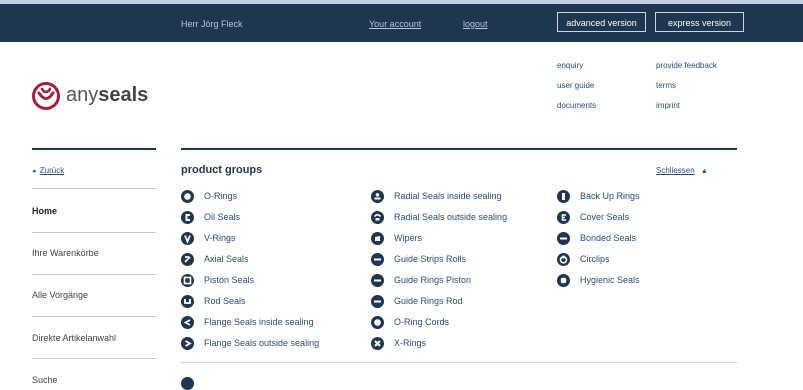  What do you see at coordinates (563, 217) in the screenshot?
I see `cover-seal-icon` at bounding box center [563, 217].